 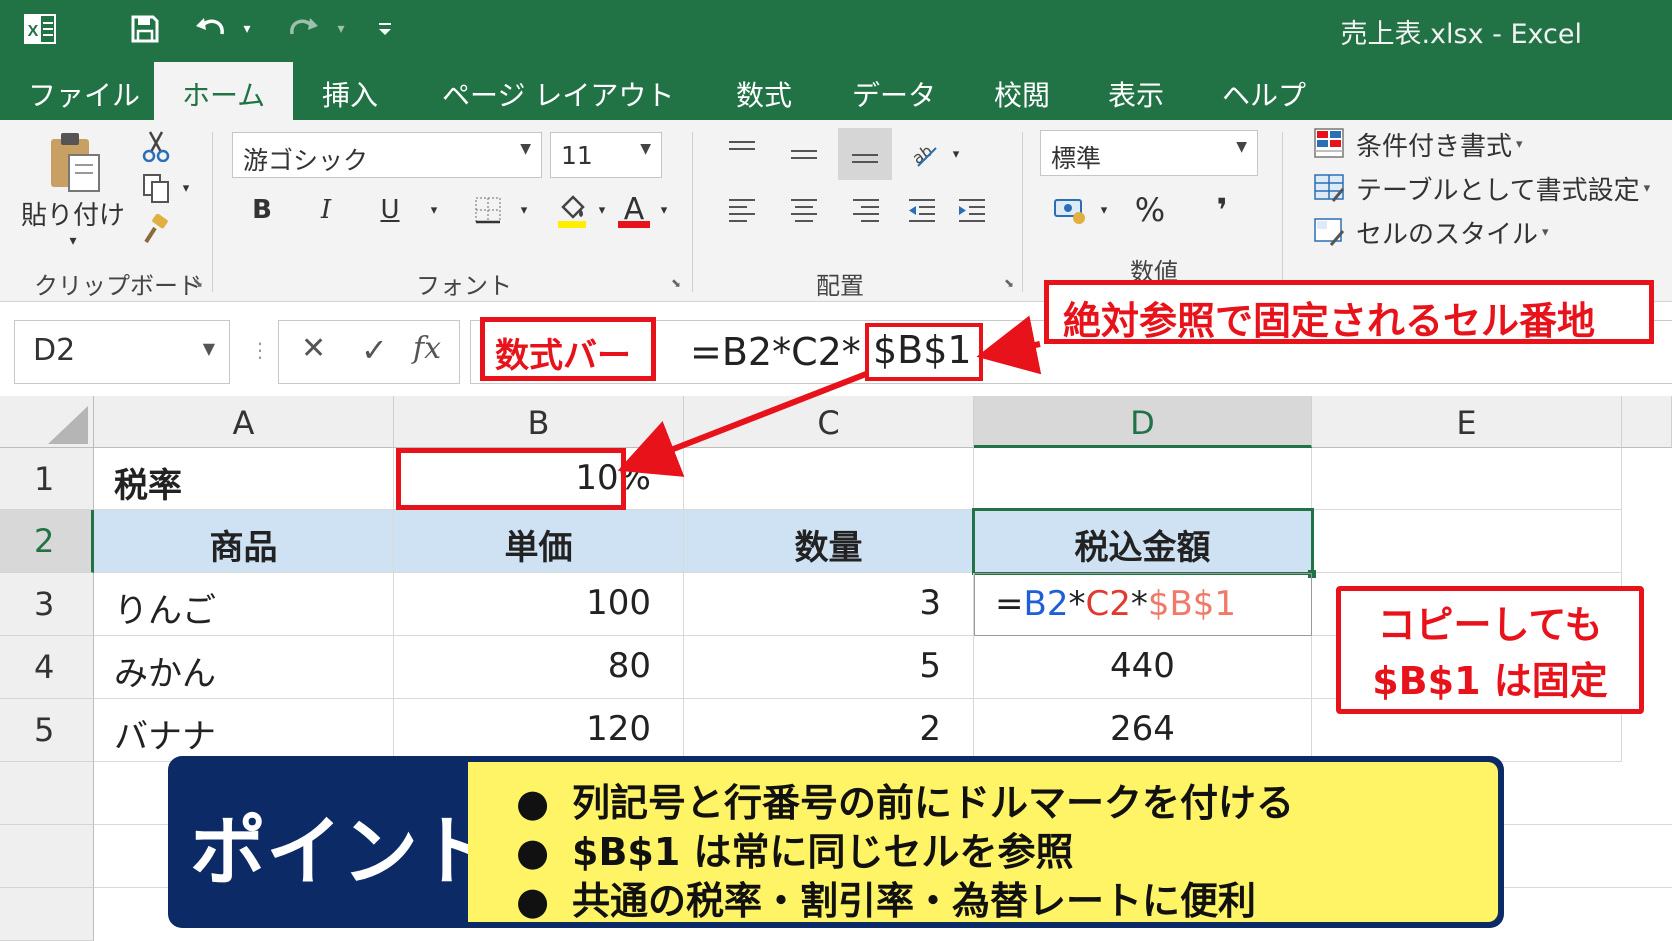 I want to click on point-item: ● $B$1 は常に同じセルを参照, so click(x=1007, y=847).